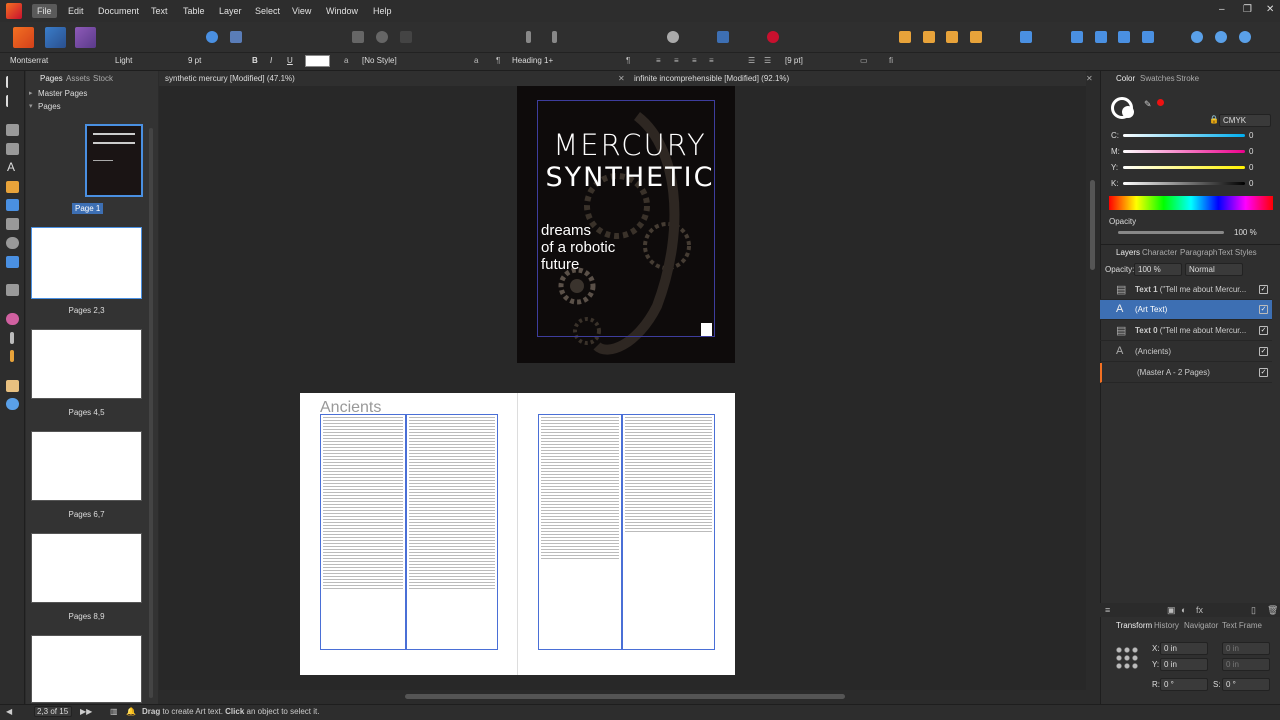 Image resolution: width=1280 pixels, height=720 pixels. I want to click on color-picker-tool-icon, so click(12, 319).